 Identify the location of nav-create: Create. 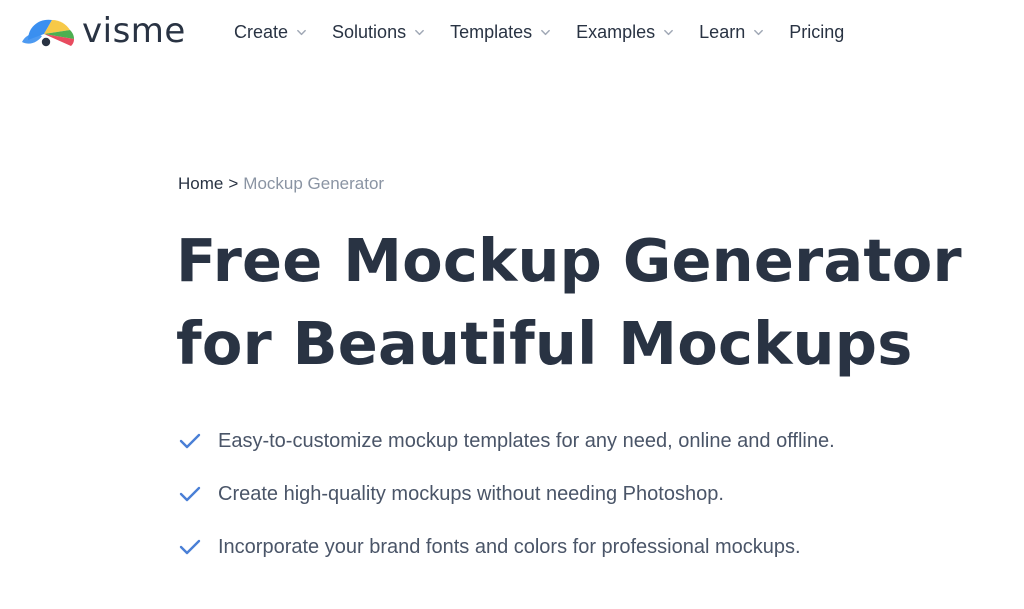
(270, 32).